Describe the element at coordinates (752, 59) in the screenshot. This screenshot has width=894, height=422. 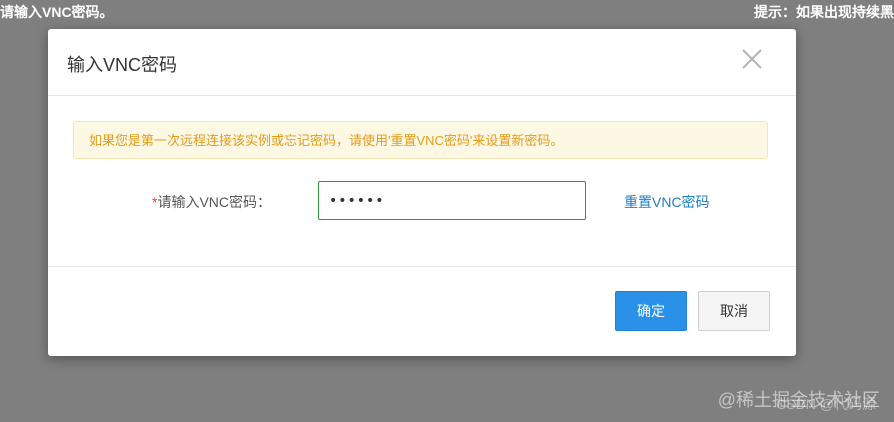
I see `close-icon` at that location.